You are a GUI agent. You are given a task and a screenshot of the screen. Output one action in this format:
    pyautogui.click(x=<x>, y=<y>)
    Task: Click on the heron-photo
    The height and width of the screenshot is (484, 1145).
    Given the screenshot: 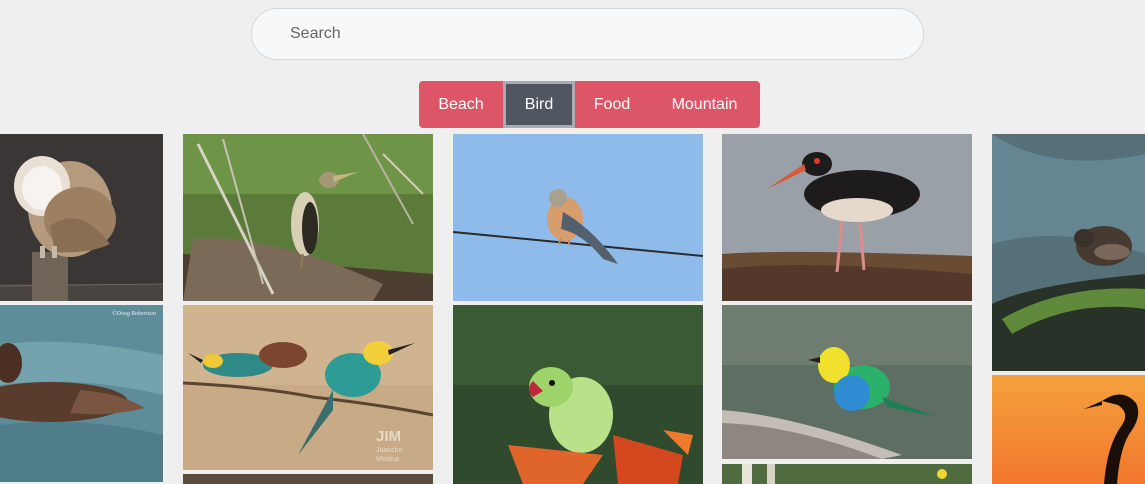 What is the action you would take?
    pyautogui.click(x=308, y=217)
    